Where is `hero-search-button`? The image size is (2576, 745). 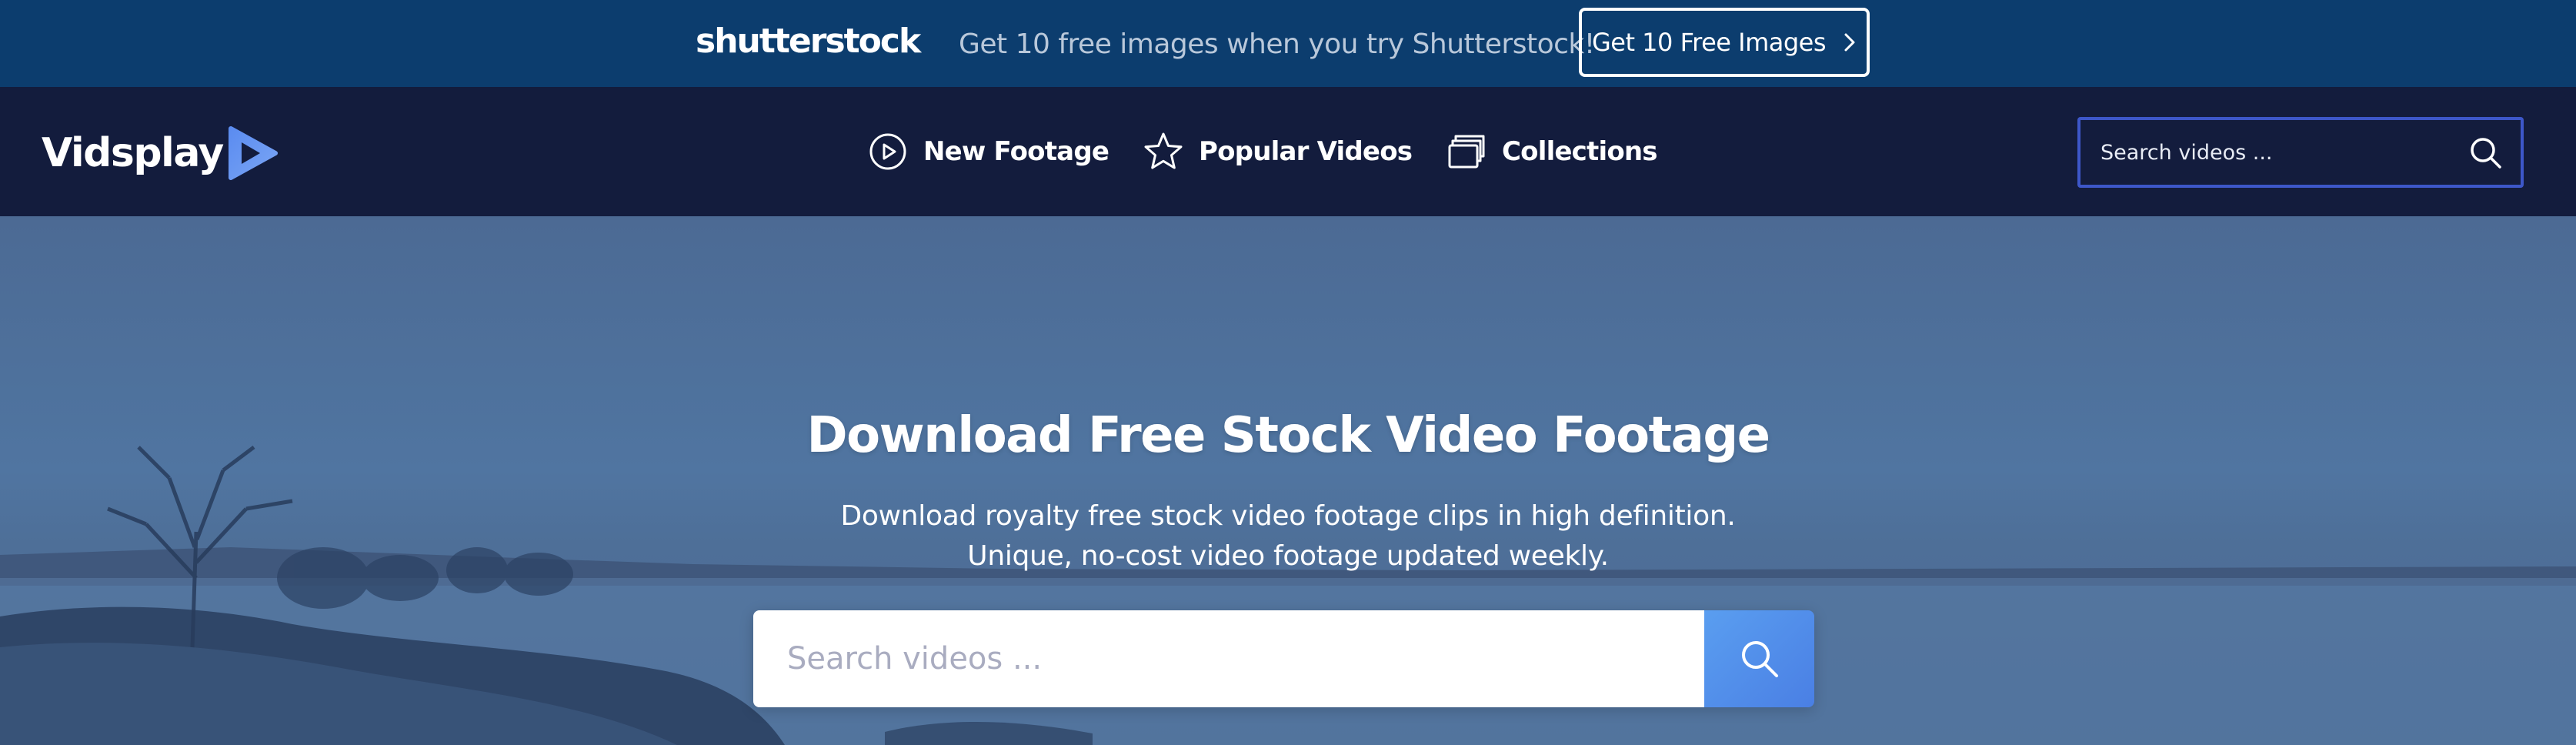
hero-search-button is located at coordinates (1759, 658).